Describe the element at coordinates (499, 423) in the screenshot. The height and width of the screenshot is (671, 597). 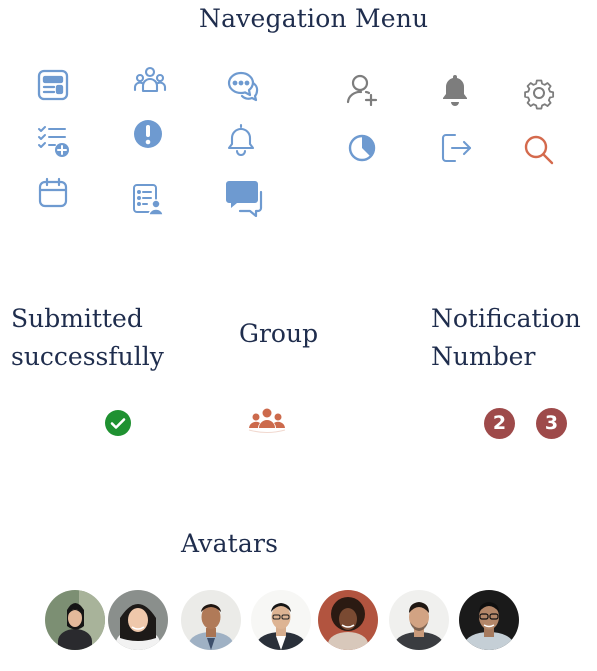
I see `notification-badge-2: 2` at that location.